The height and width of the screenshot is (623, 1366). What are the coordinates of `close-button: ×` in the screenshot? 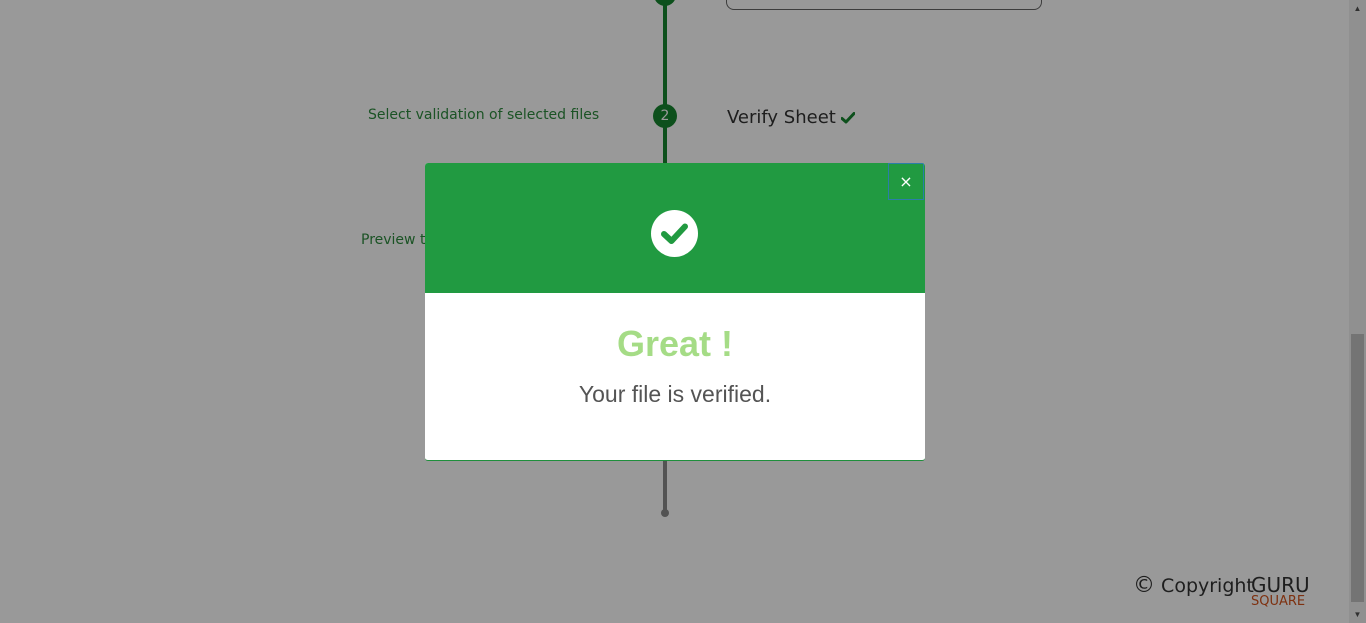 It's located at (906, 181).